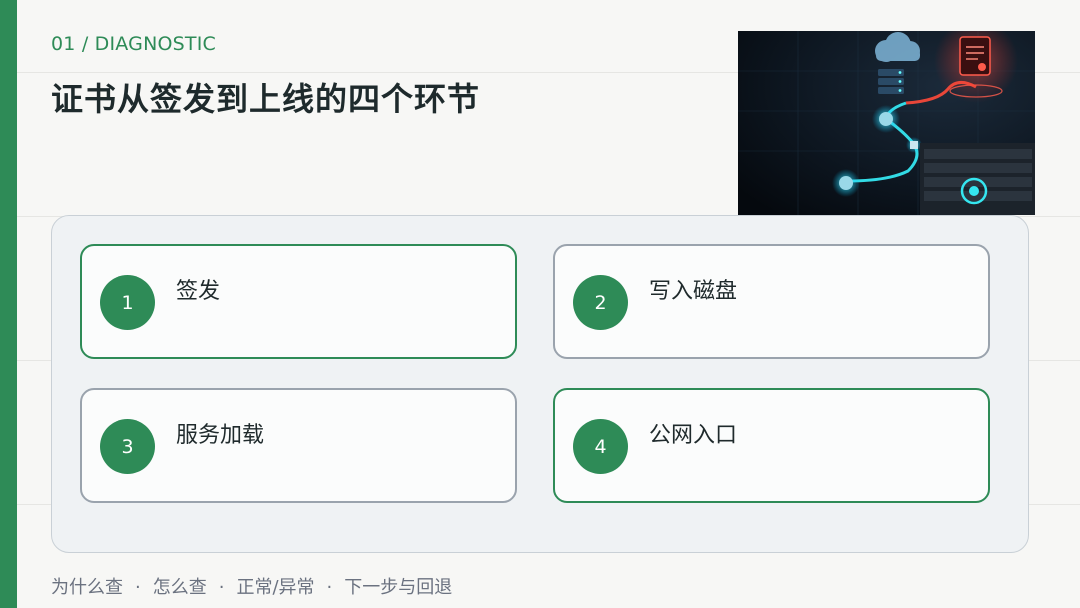 The width and height of the screenshot is (1080, 608). Describe the element at coordinates (298, 301) in the screenshot. I see `step-card-1: 1 签发` at that location.